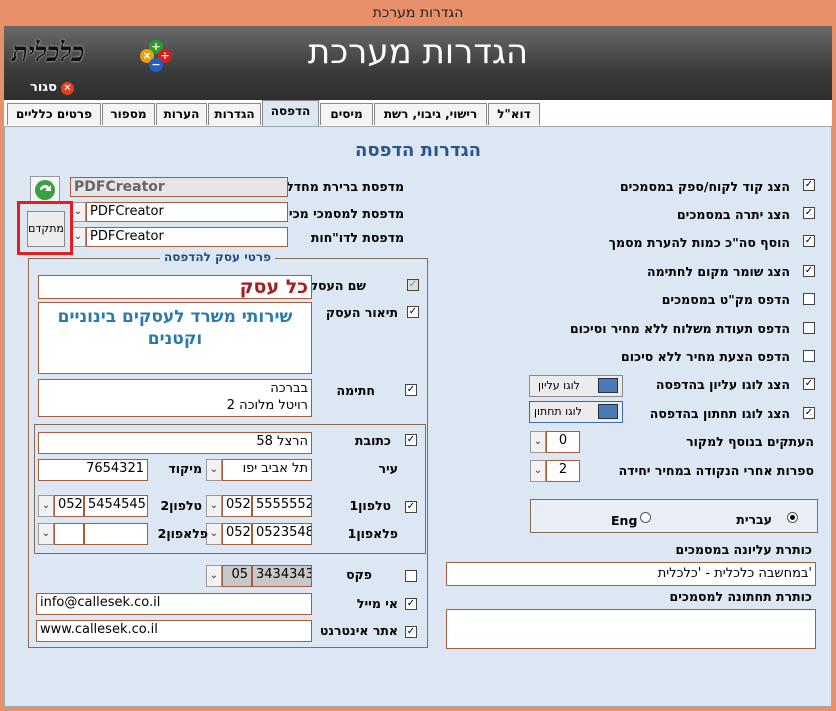 This screenshot has height=711, width=836. What do you see at coordinates (411, 632) in the screenshot?
I see `website-checkbox: ✓` at bounding box center [411, 632].